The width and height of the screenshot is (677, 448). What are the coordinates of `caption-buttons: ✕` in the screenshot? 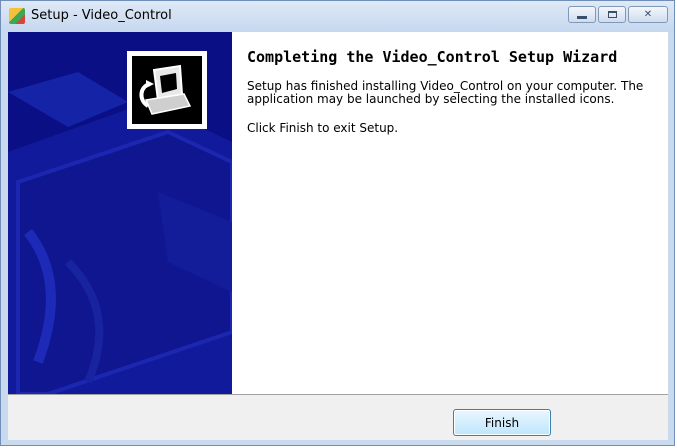 It's located at (618, 14).